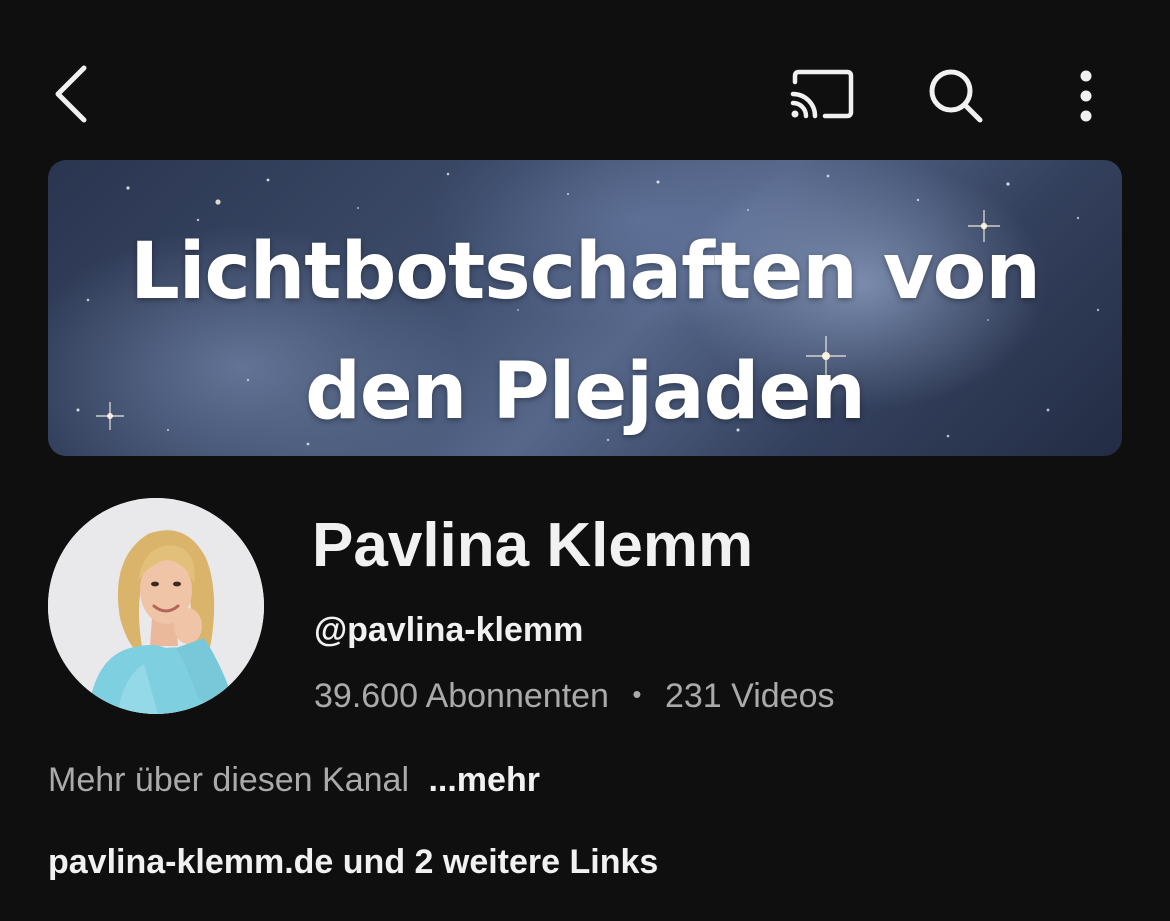 This screenshot has height=921, width=1170. I want to click on back-button, so click(72, 94).